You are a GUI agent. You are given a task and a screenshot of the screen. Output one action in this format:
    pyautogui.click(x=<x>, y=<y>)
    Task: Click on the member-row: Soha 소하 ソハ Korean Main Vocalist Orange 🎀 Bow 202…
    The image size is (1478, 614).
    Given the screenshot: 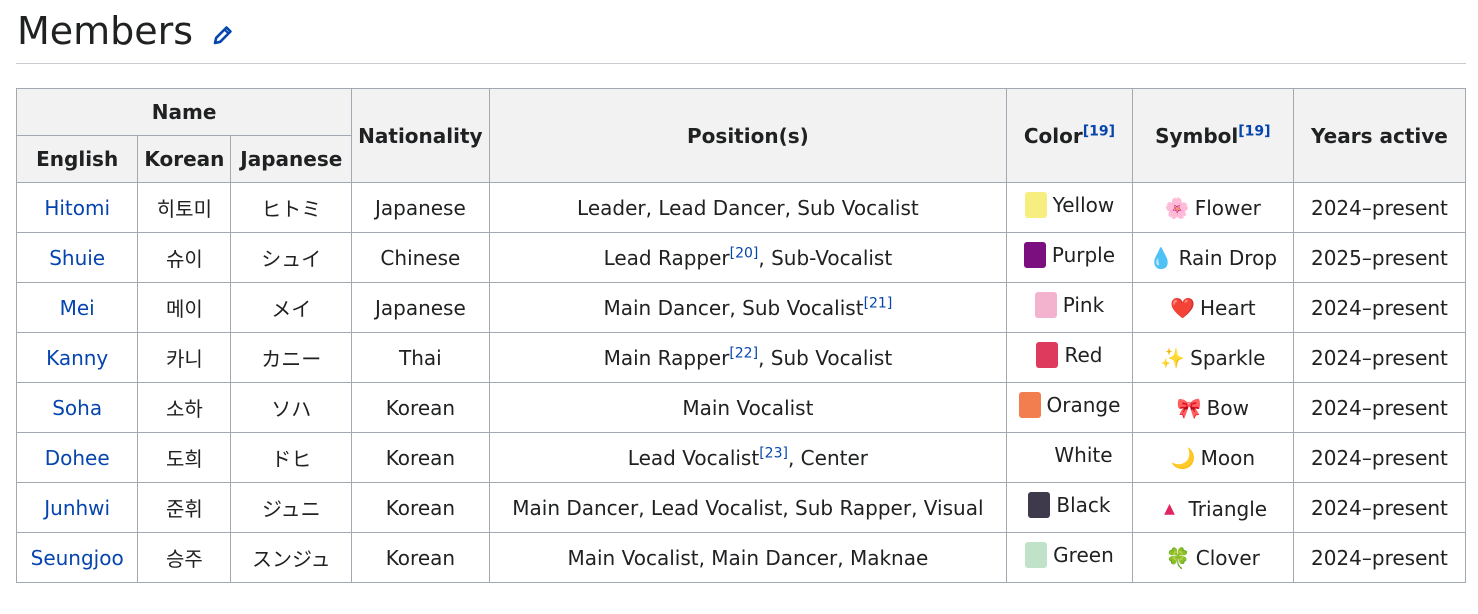 What is the action you would take?
    pyautogui.click(x=741, y=407)
    